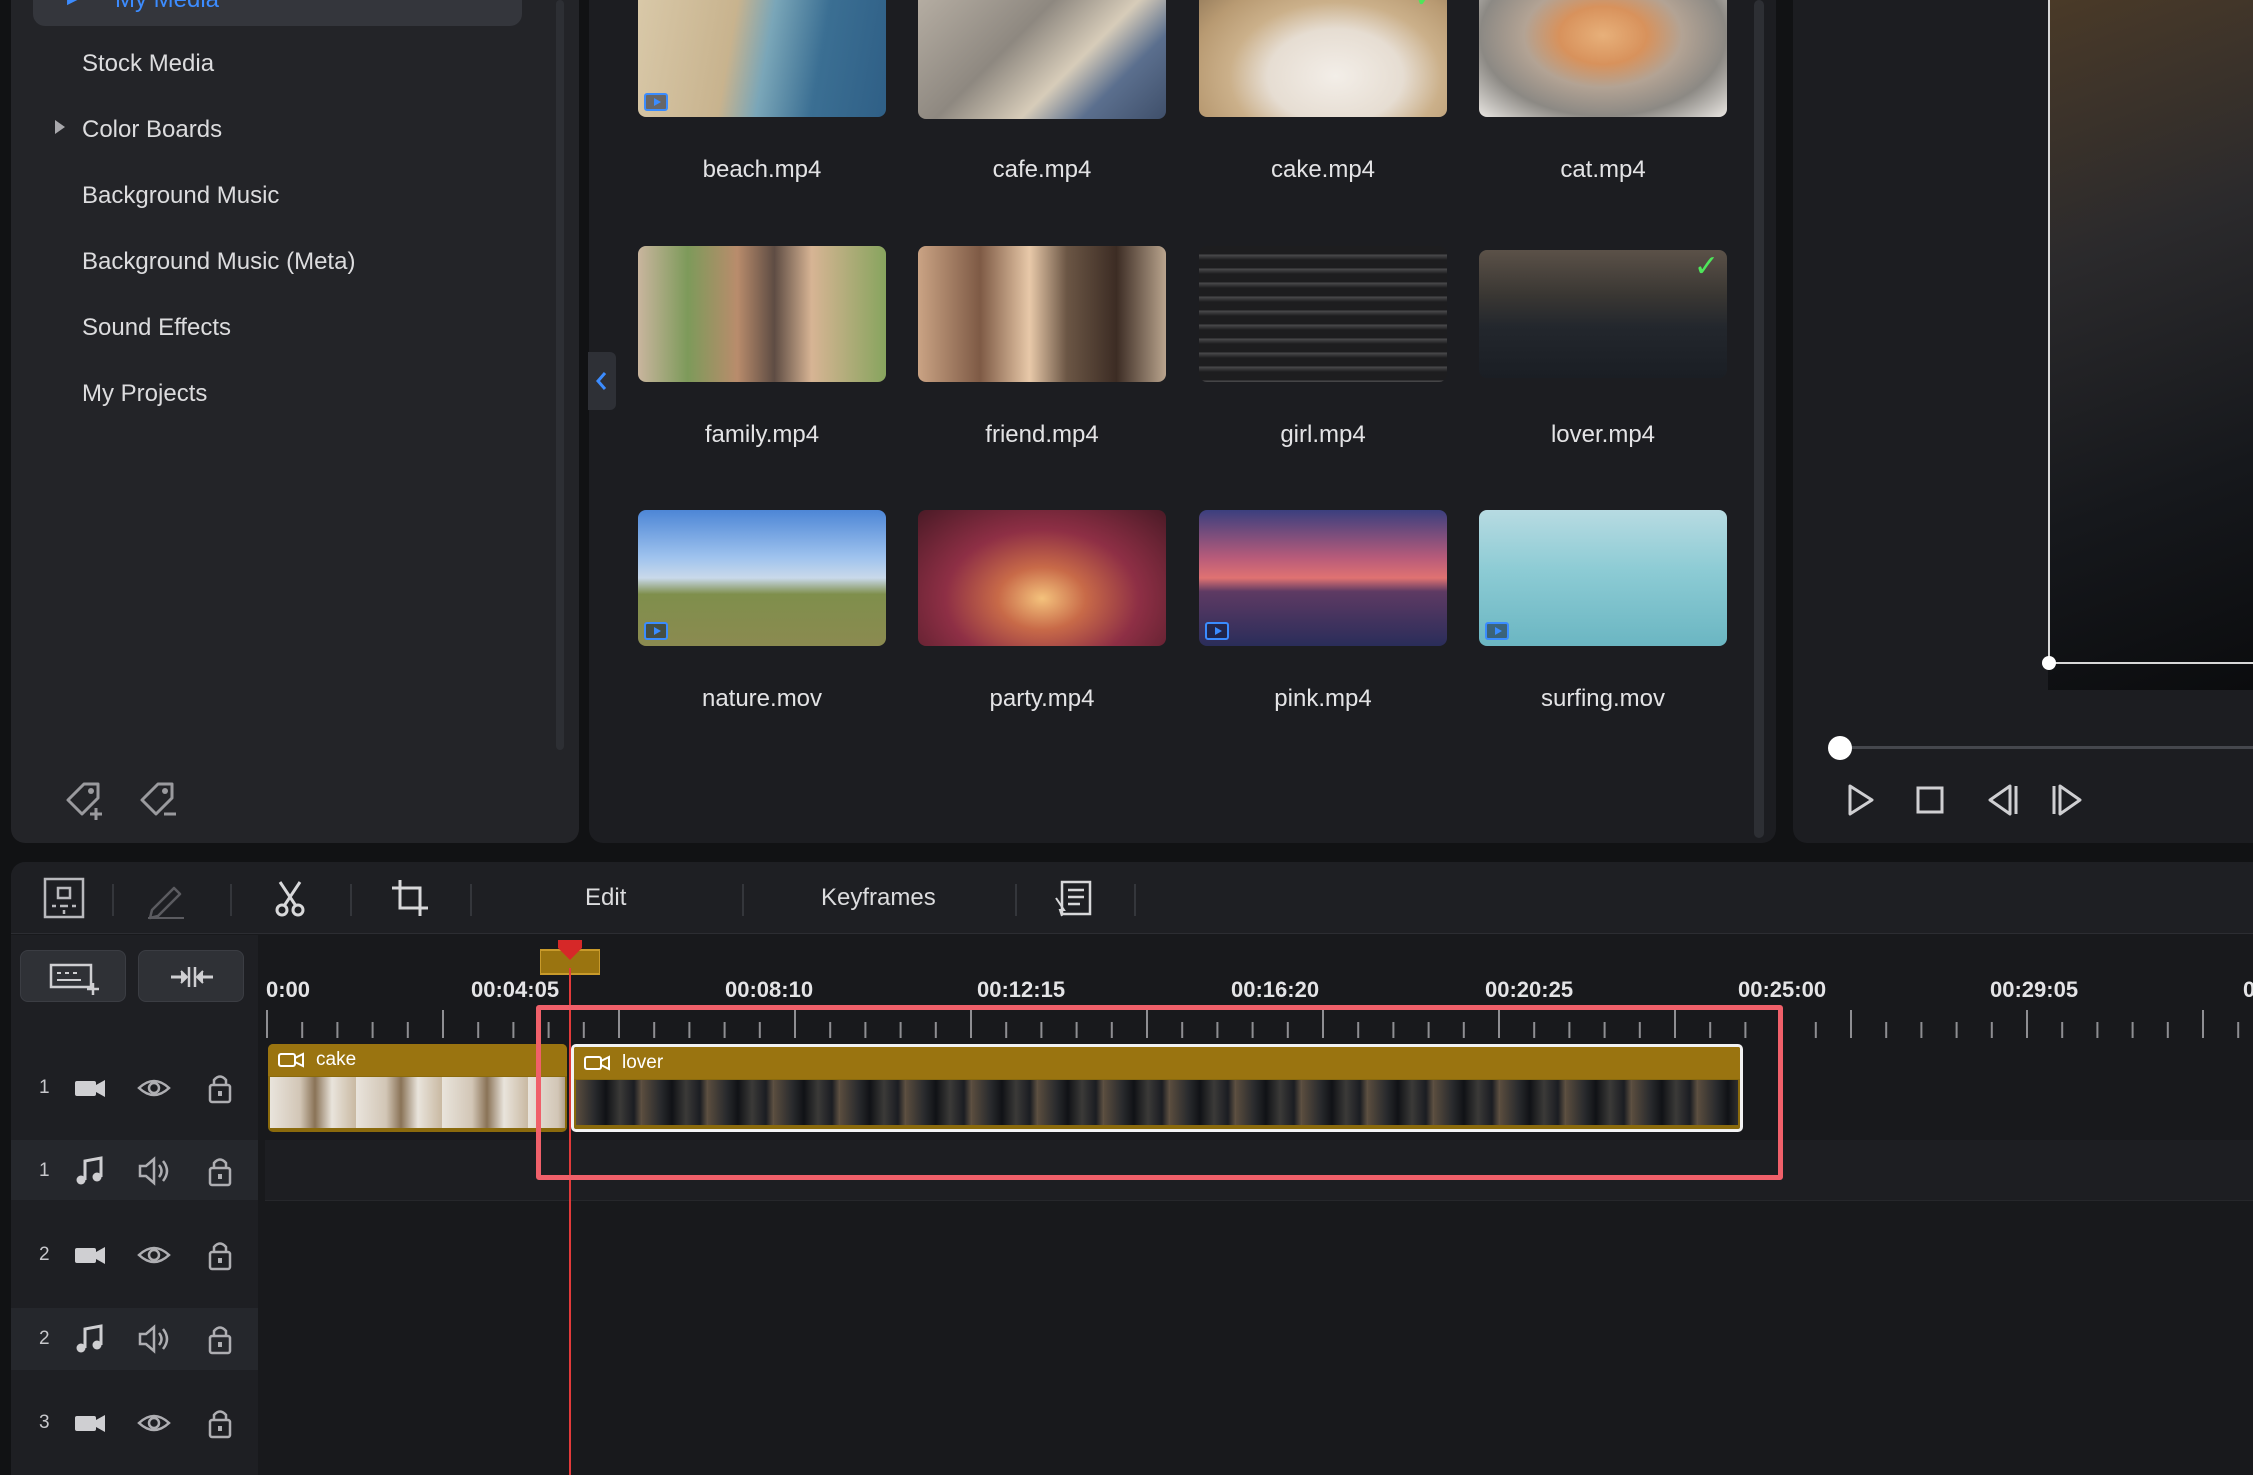  I want to click on chevron-left-icon, so click(601, 381).